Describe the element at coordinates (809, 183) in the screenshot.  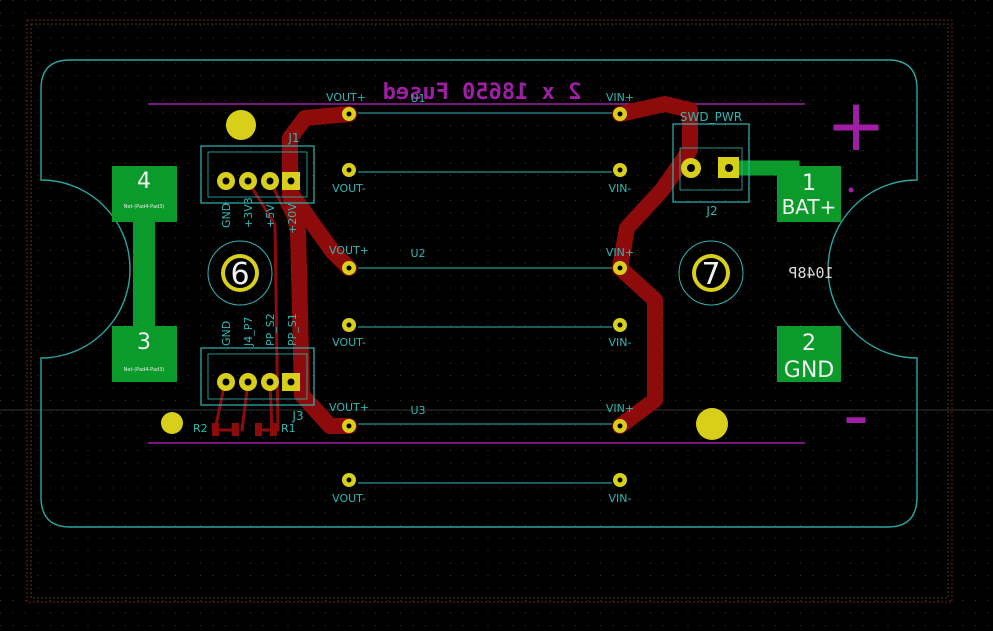
I see `pad-1-number: 1` at that location.